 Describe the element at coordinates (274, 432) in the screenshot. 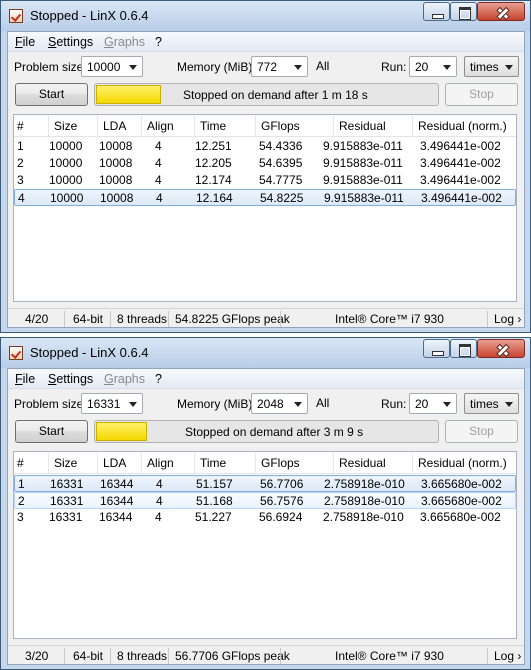

I see `progress-status-text: Stopped on demand after 3 m 9 s` at that location.